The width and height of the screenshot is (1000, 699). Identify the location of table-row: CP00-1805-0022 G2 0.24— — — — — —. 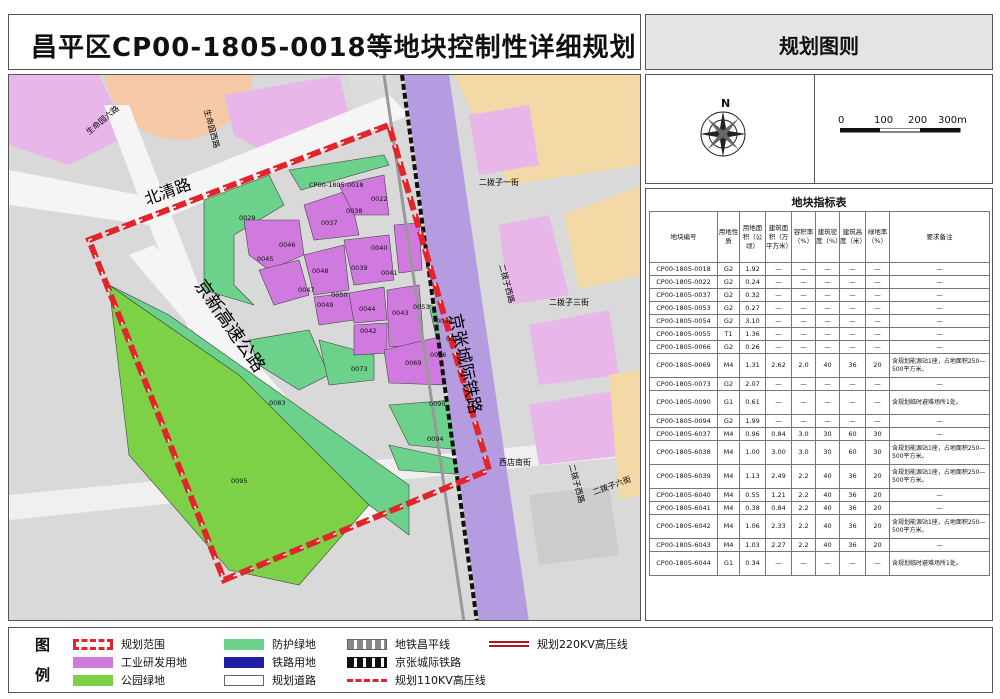
(819, 282).